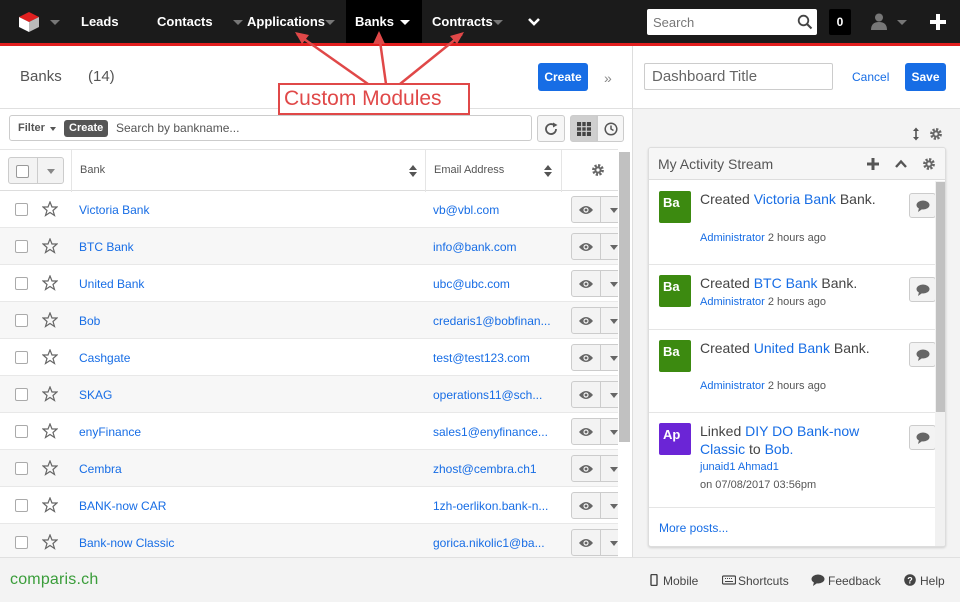 Image resolution: width=960 pixels, height=602 pixels. I want to click on filter-dropdown: Filter, so click(31, 128).